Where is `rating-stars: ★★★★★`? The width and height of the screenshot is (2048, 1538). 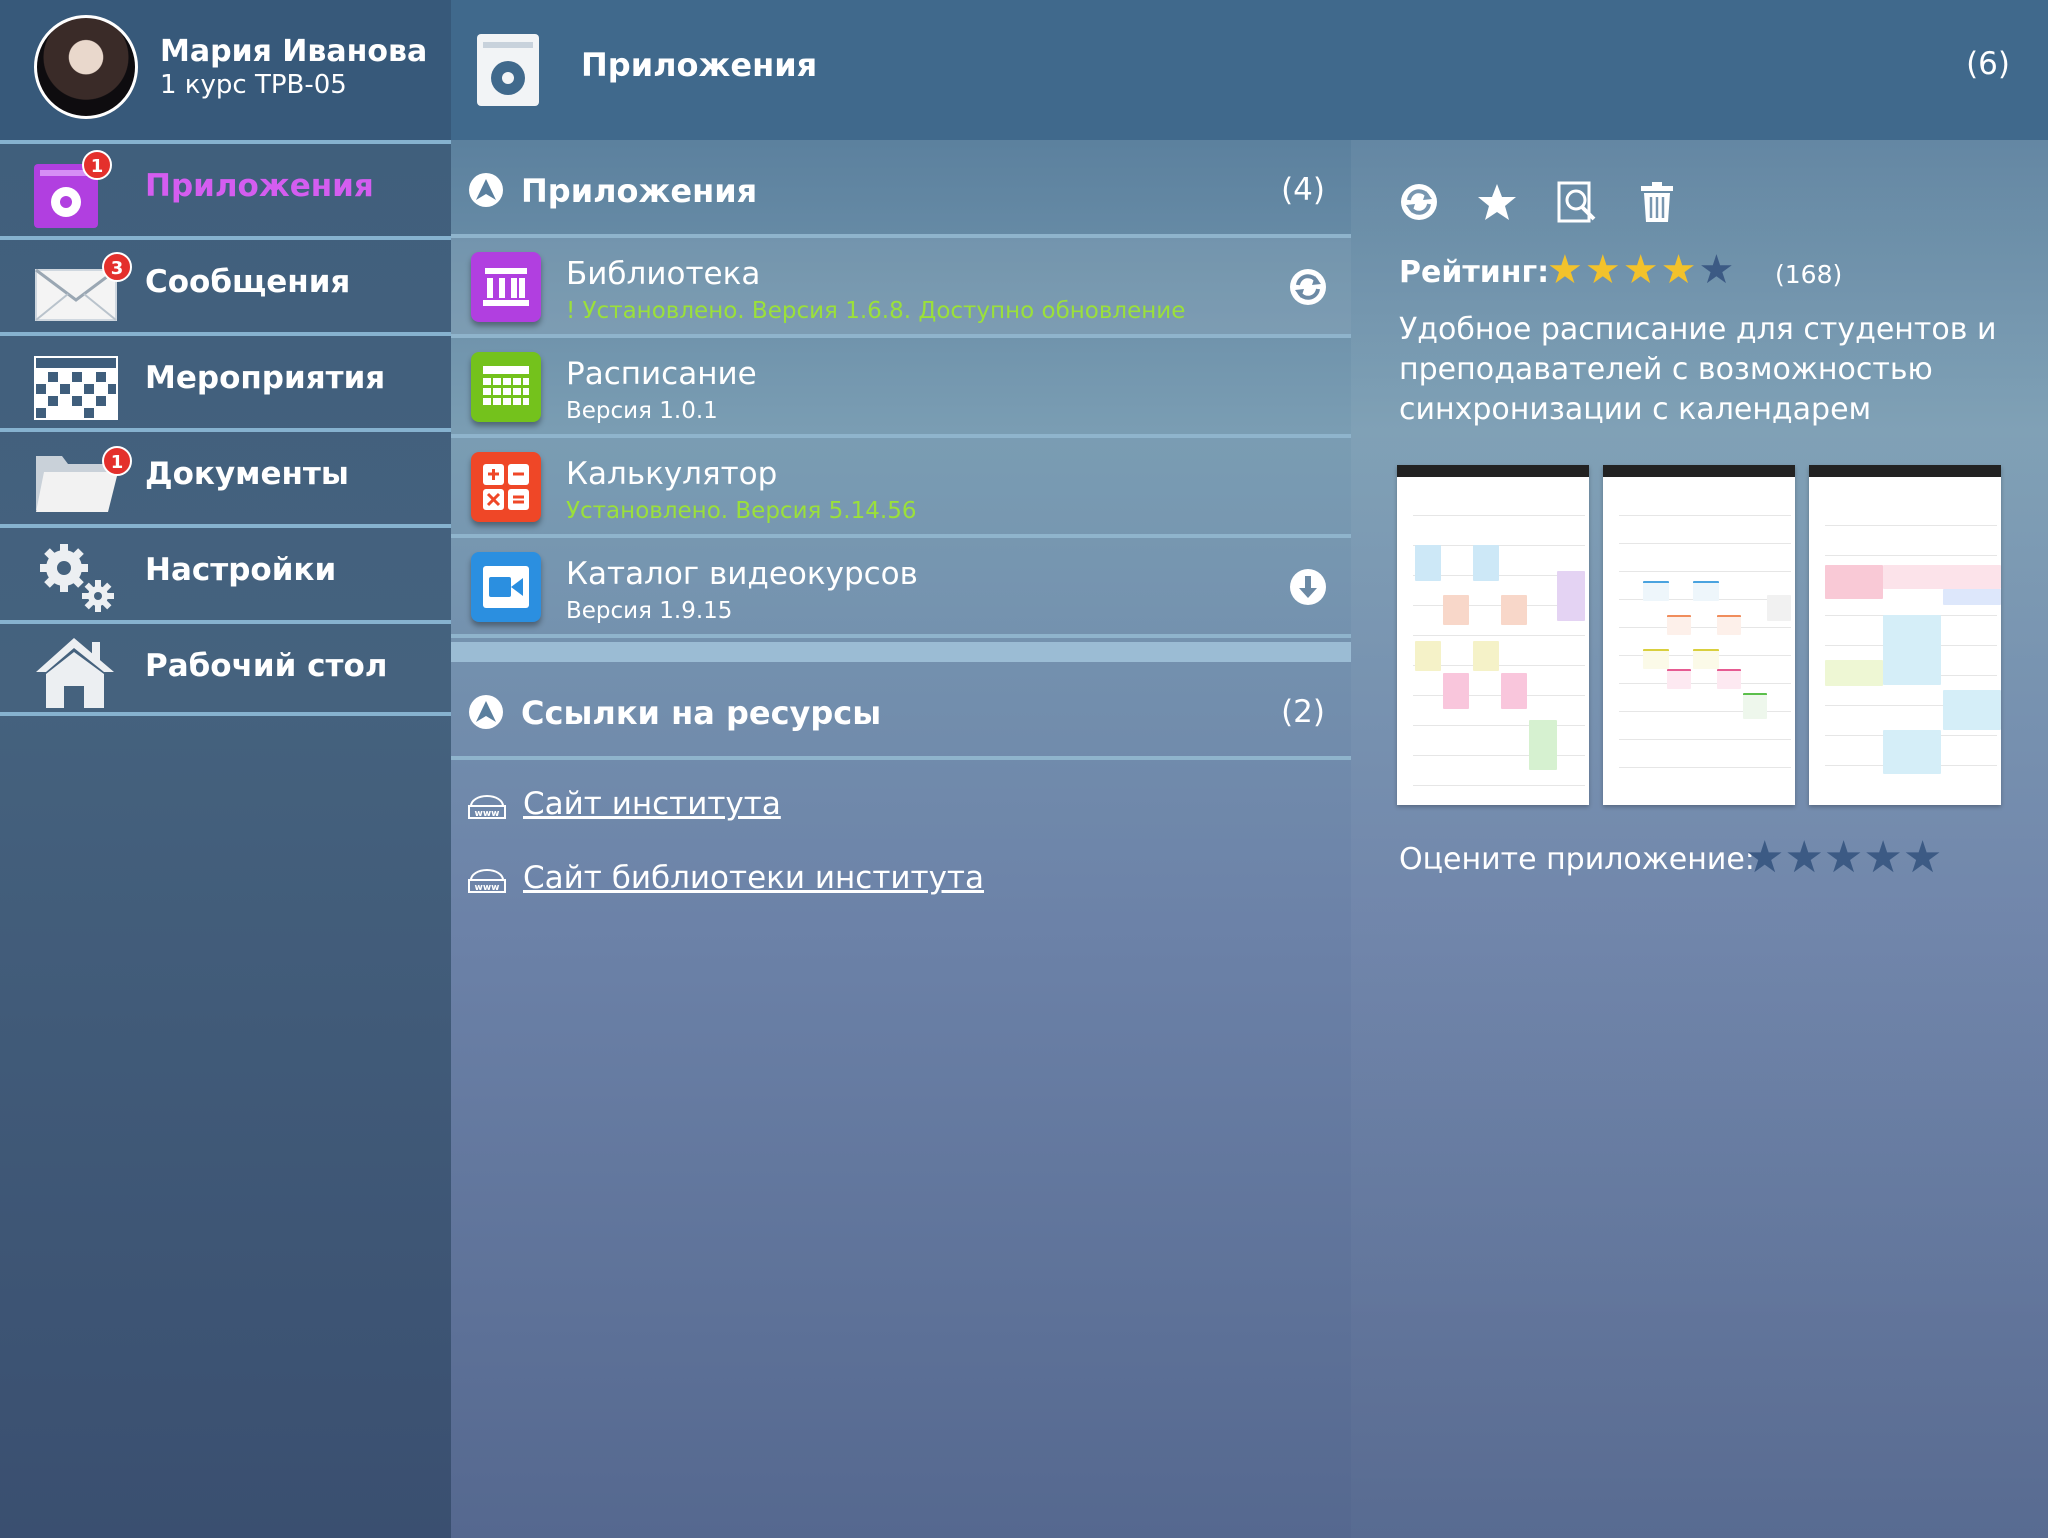
rating-stars: ★★★★★ is located at coordinates (1641, 270).